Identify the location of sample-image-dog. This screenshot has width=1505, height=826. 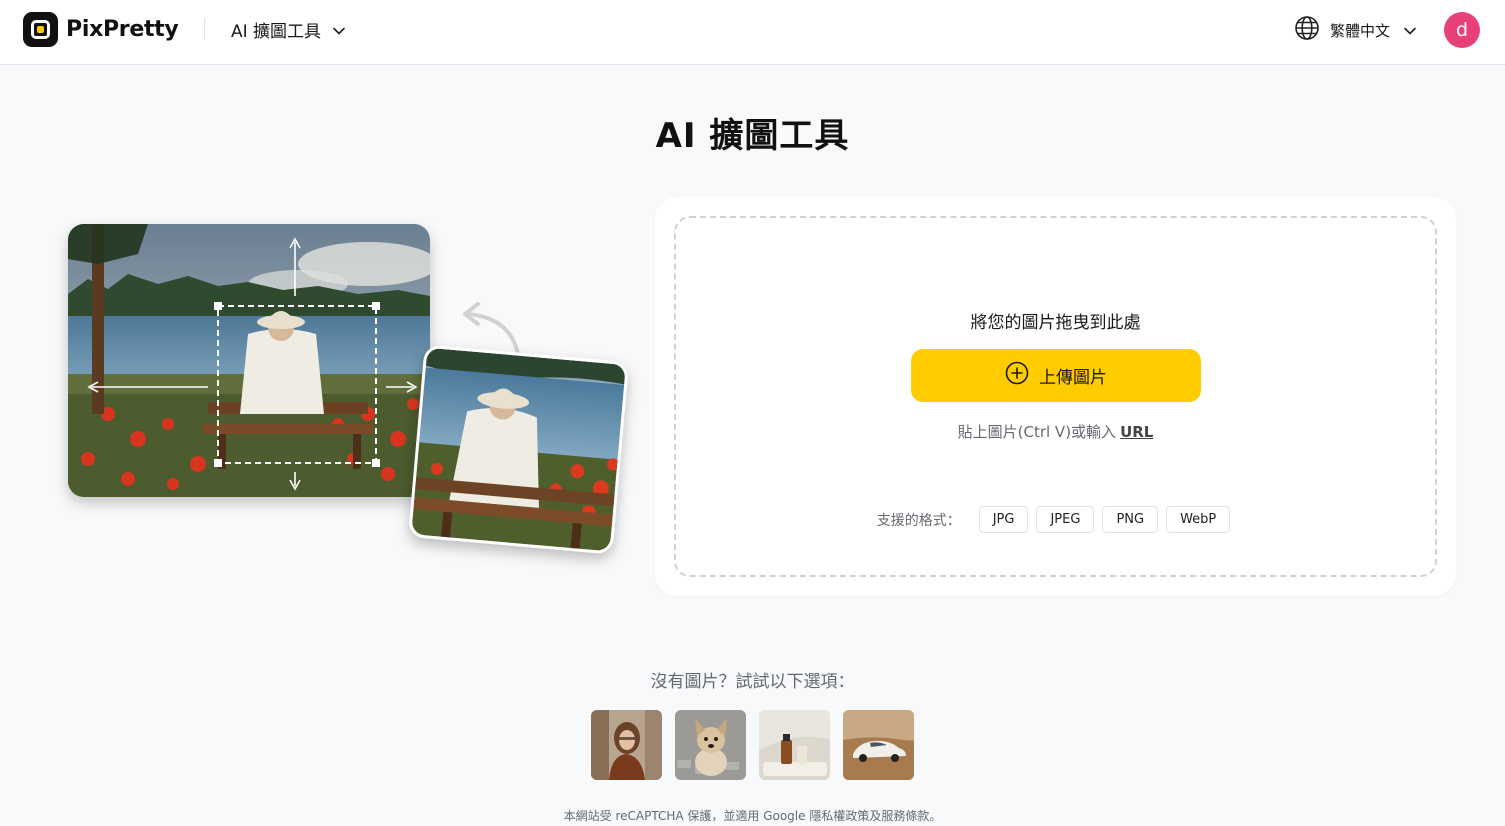
(710, 745).